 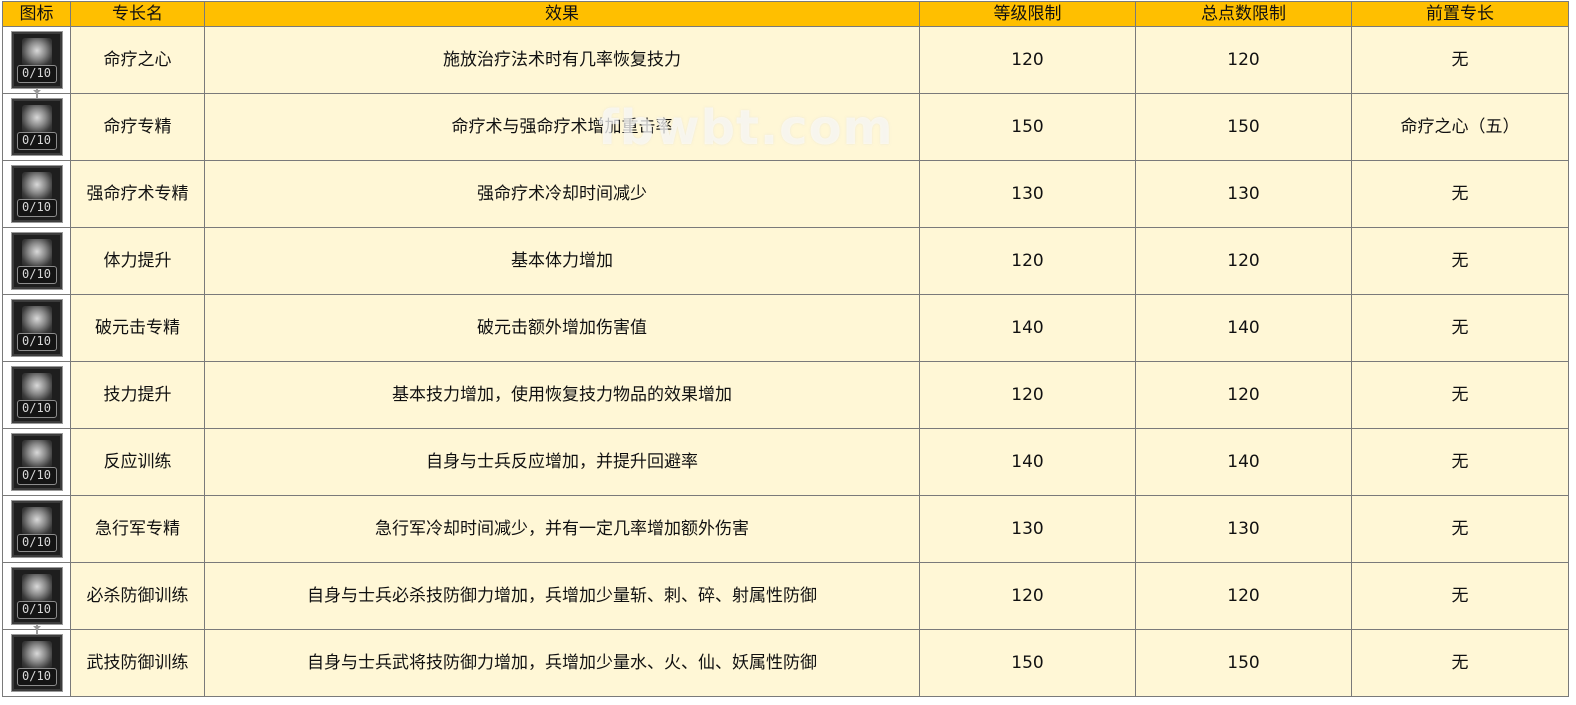 What do you see at coordinates (137, 127) in the screenshot?
I see `perk-name: 命疗专精` at bounding box center [137, 127].